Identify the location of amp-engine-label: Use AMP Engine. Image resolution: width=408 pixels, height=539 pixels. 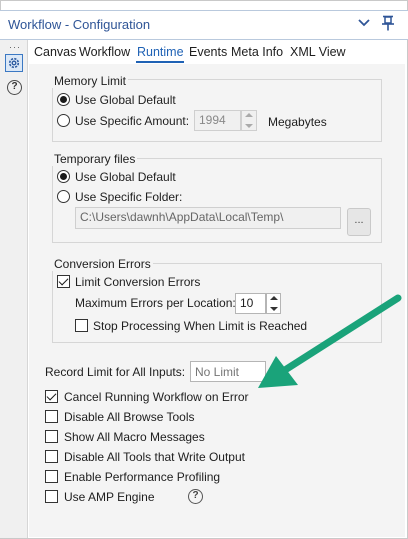
(109, 497).